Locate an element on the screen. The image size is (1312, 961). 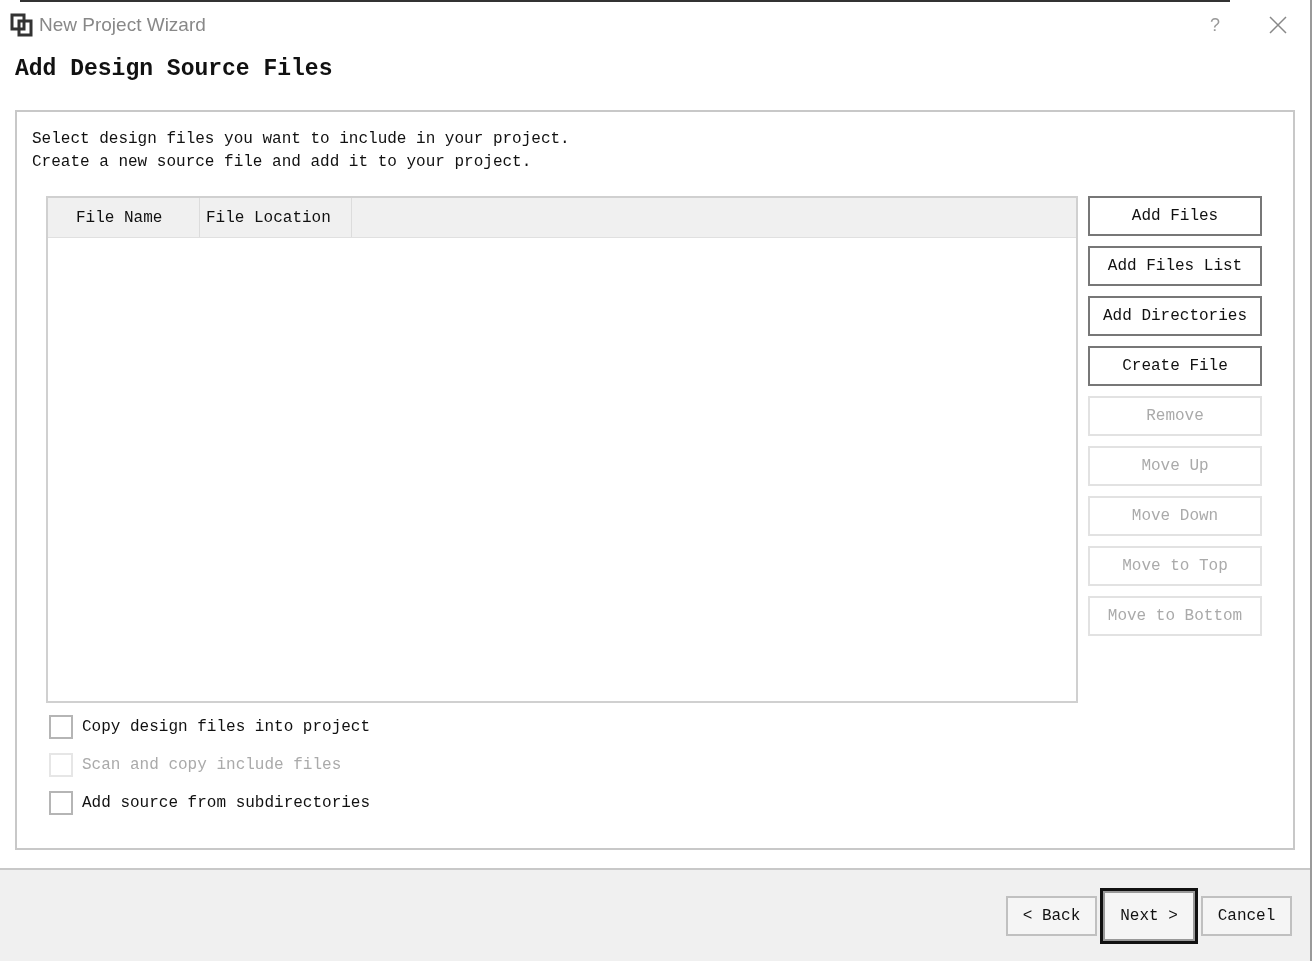
checkbox-label: Scan and copy include files is located at coordinates (212, 765).